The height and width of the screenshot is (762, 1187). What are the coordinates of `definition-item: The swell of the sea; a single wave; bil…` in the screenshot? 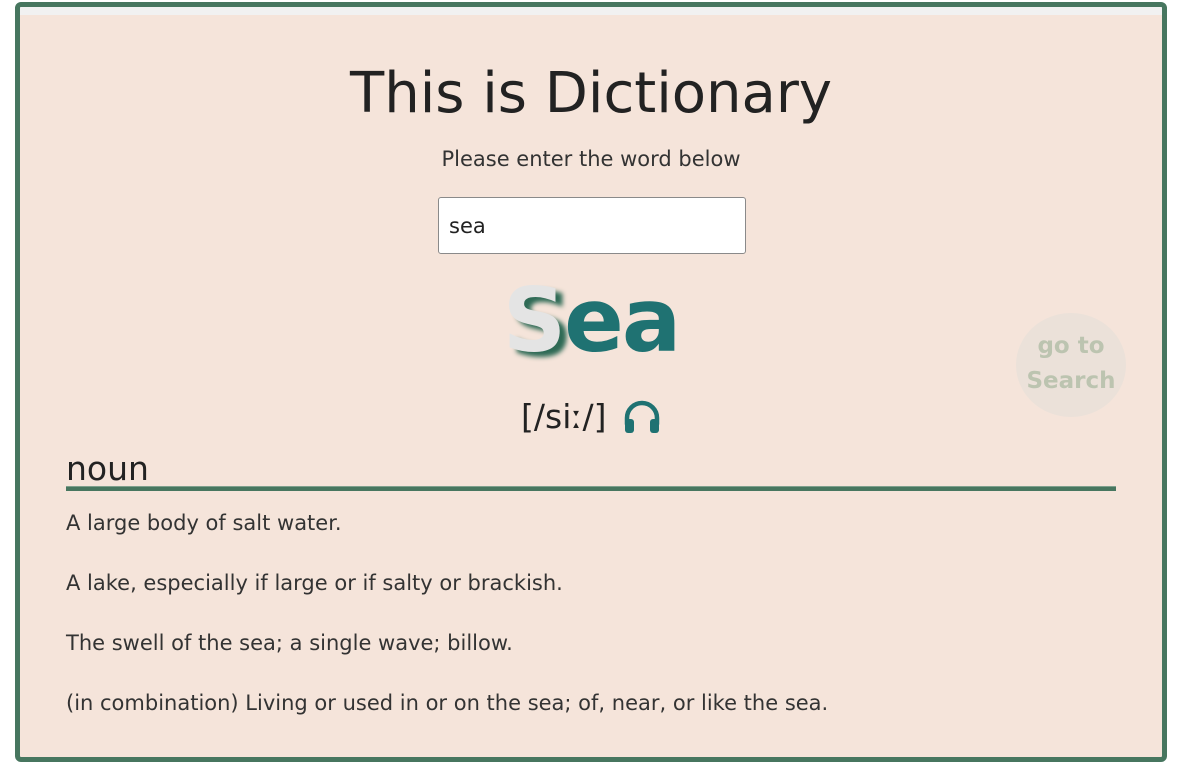 It's located at (289, 643).